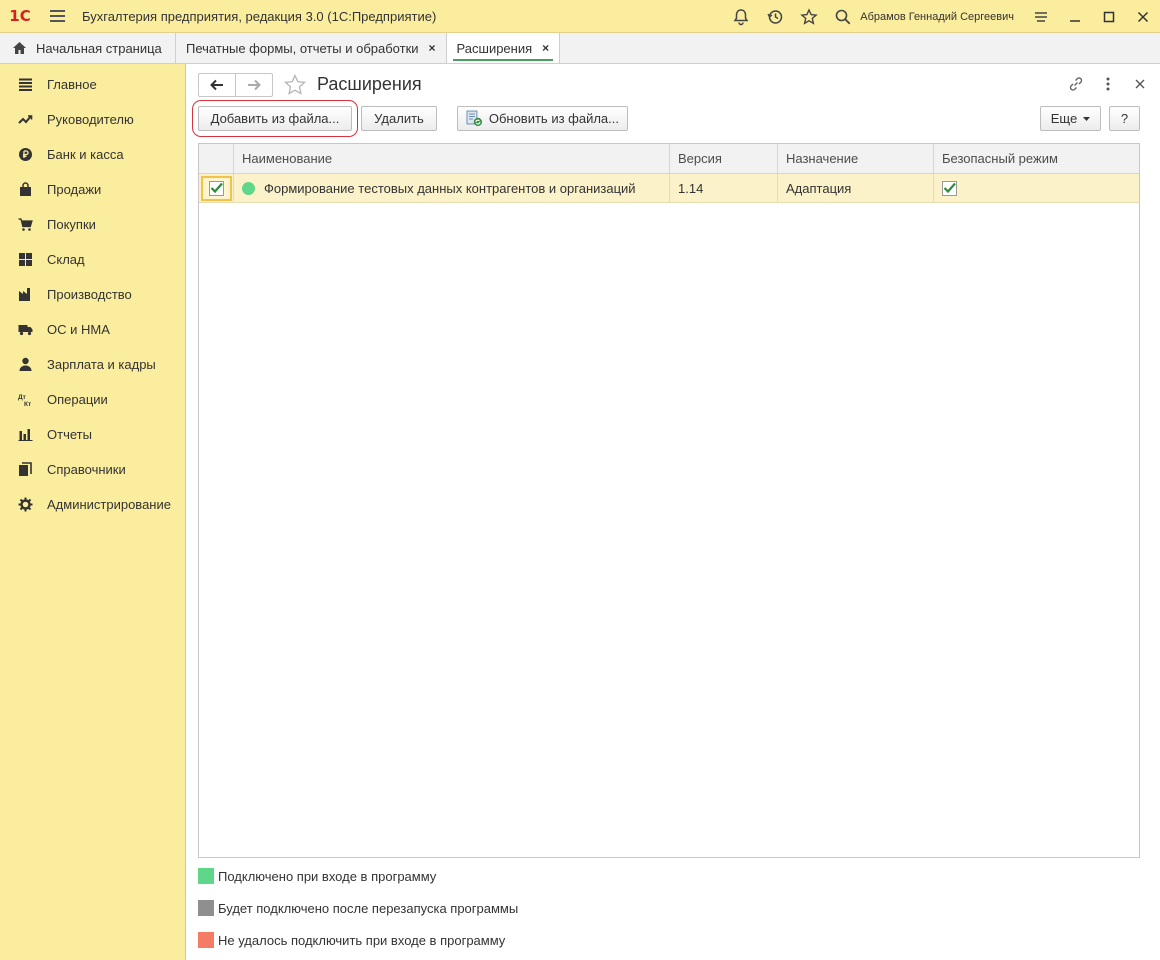 This screenshot has width=1160, height=960. I want to click on settings-menu-icon, so click(1041, 16).